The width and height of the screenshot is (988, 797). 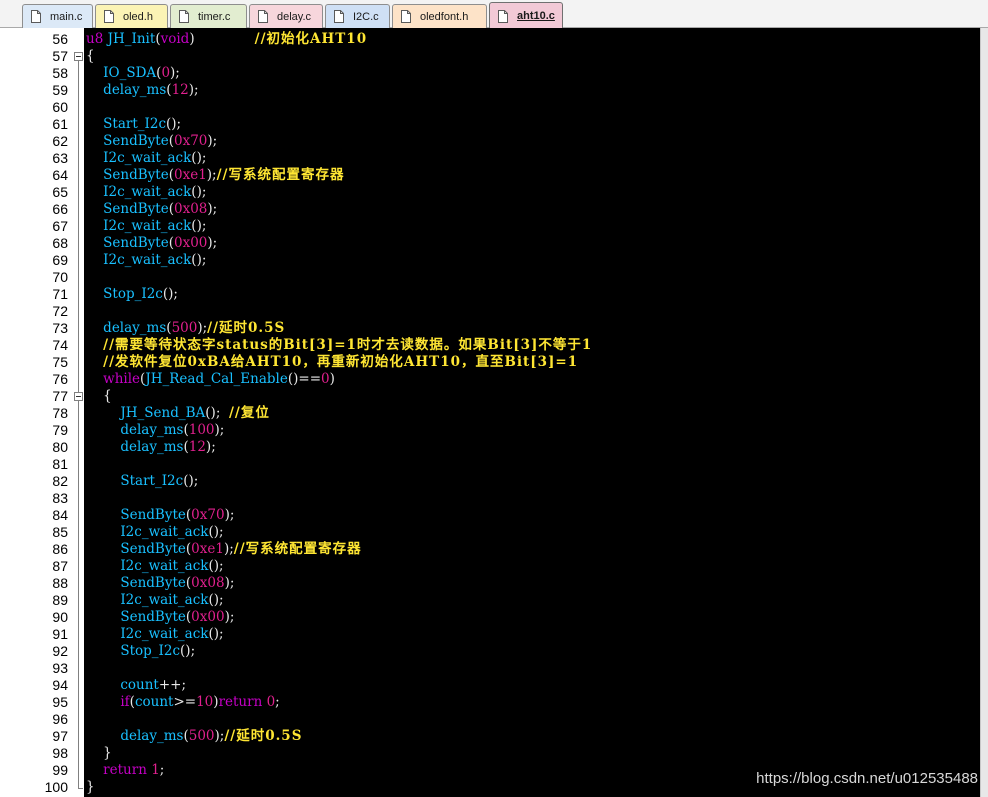 What do you see at coordinates (984, 412) in the screenshot?
I see `vertical-scrollbar` at bounding box center [984, 412].